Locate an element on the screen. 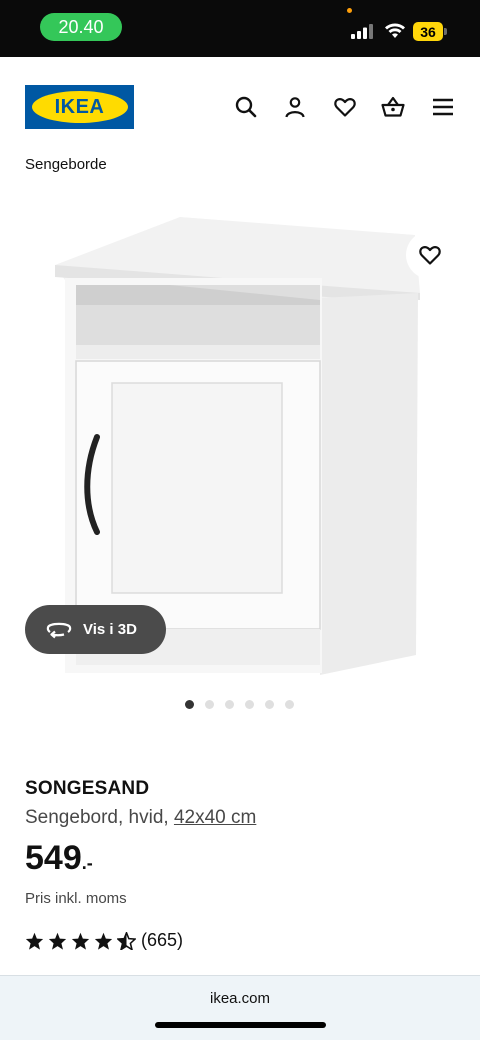 This screenshot has height=1040, width=480. status-time: 20.40 is located at coordinates (81, 27).